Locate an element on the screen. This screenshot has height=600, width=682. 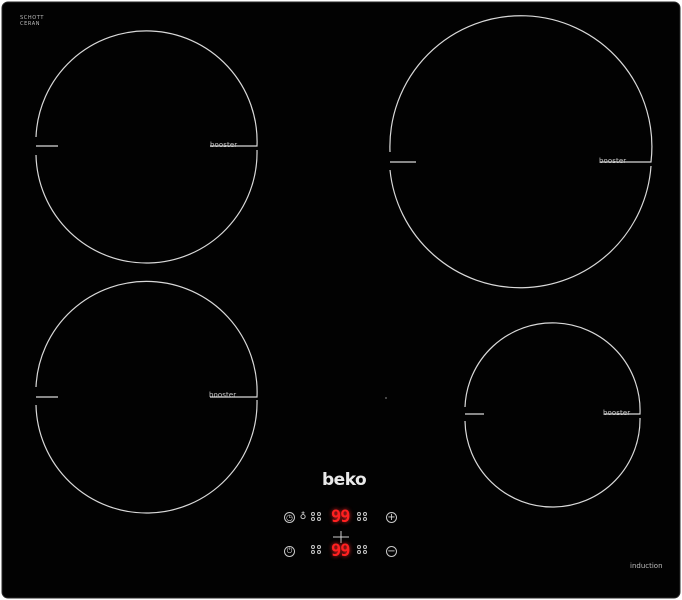
induction-label: induction is located at coordinates (646, 566).